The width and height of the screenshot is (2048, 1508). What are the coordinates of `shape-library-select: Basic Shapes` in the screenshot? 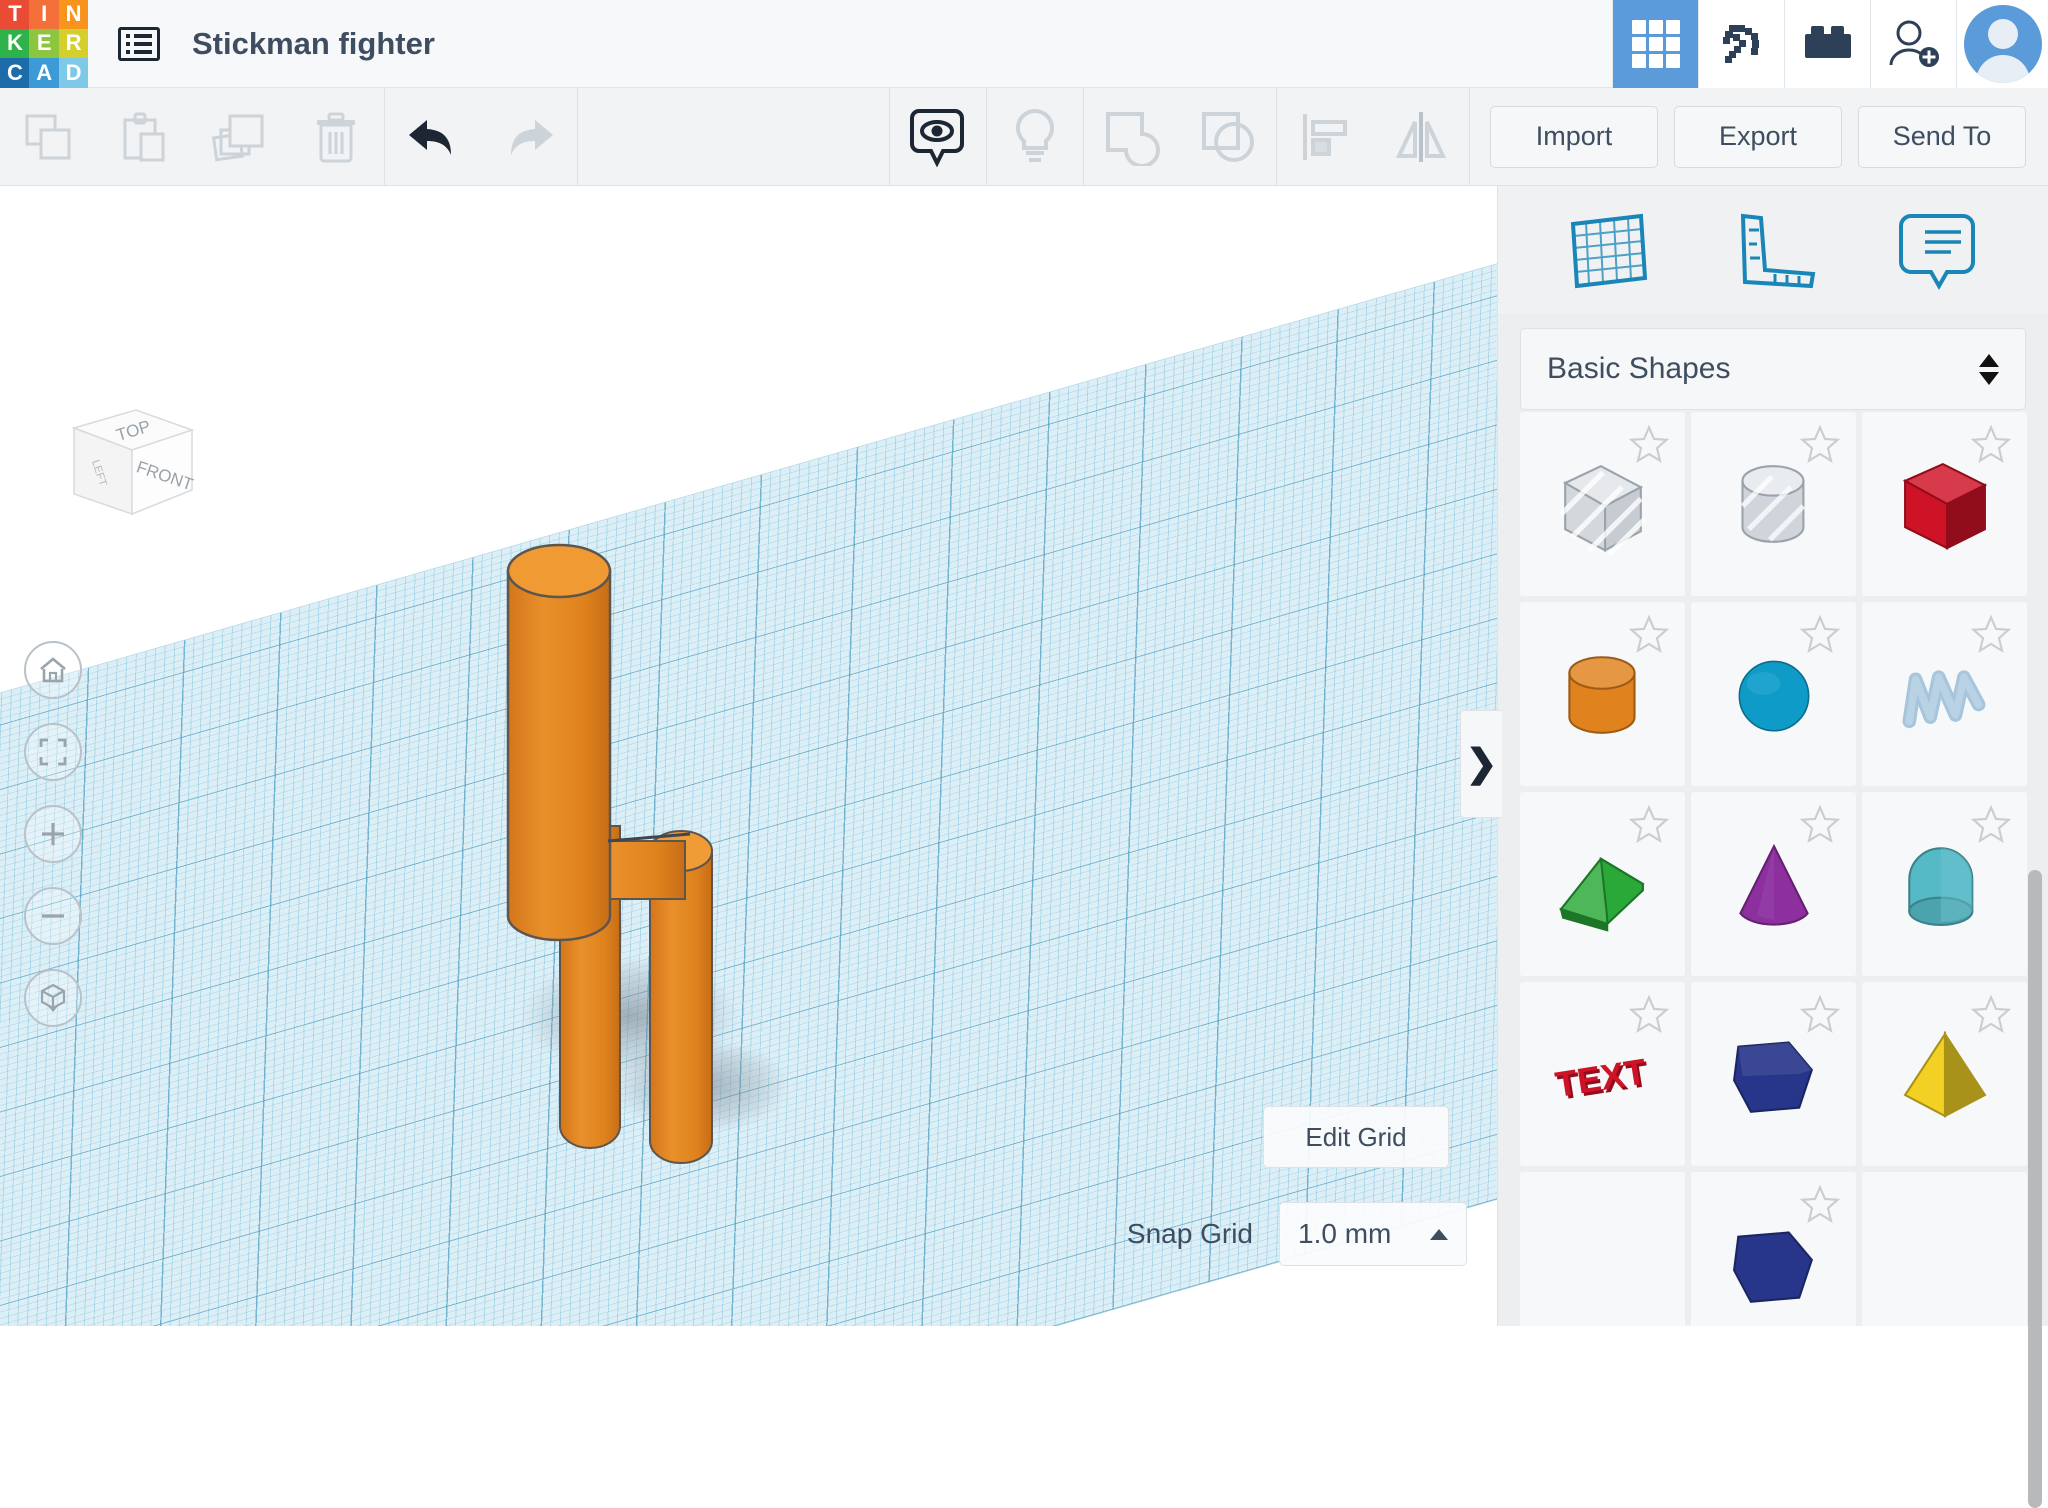 It's located at (1773, 369).